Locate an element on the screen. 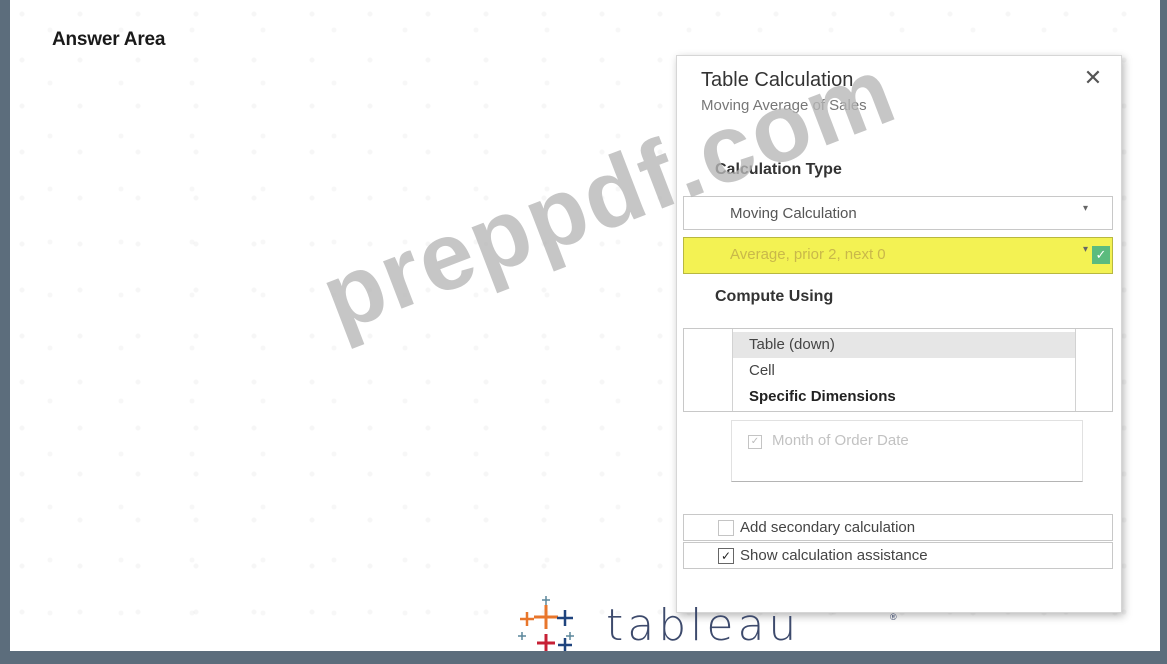 The height and width of the screenshot is (664, 1167). answer-check-icon: ✓ is located at coordinates (1101, 255).